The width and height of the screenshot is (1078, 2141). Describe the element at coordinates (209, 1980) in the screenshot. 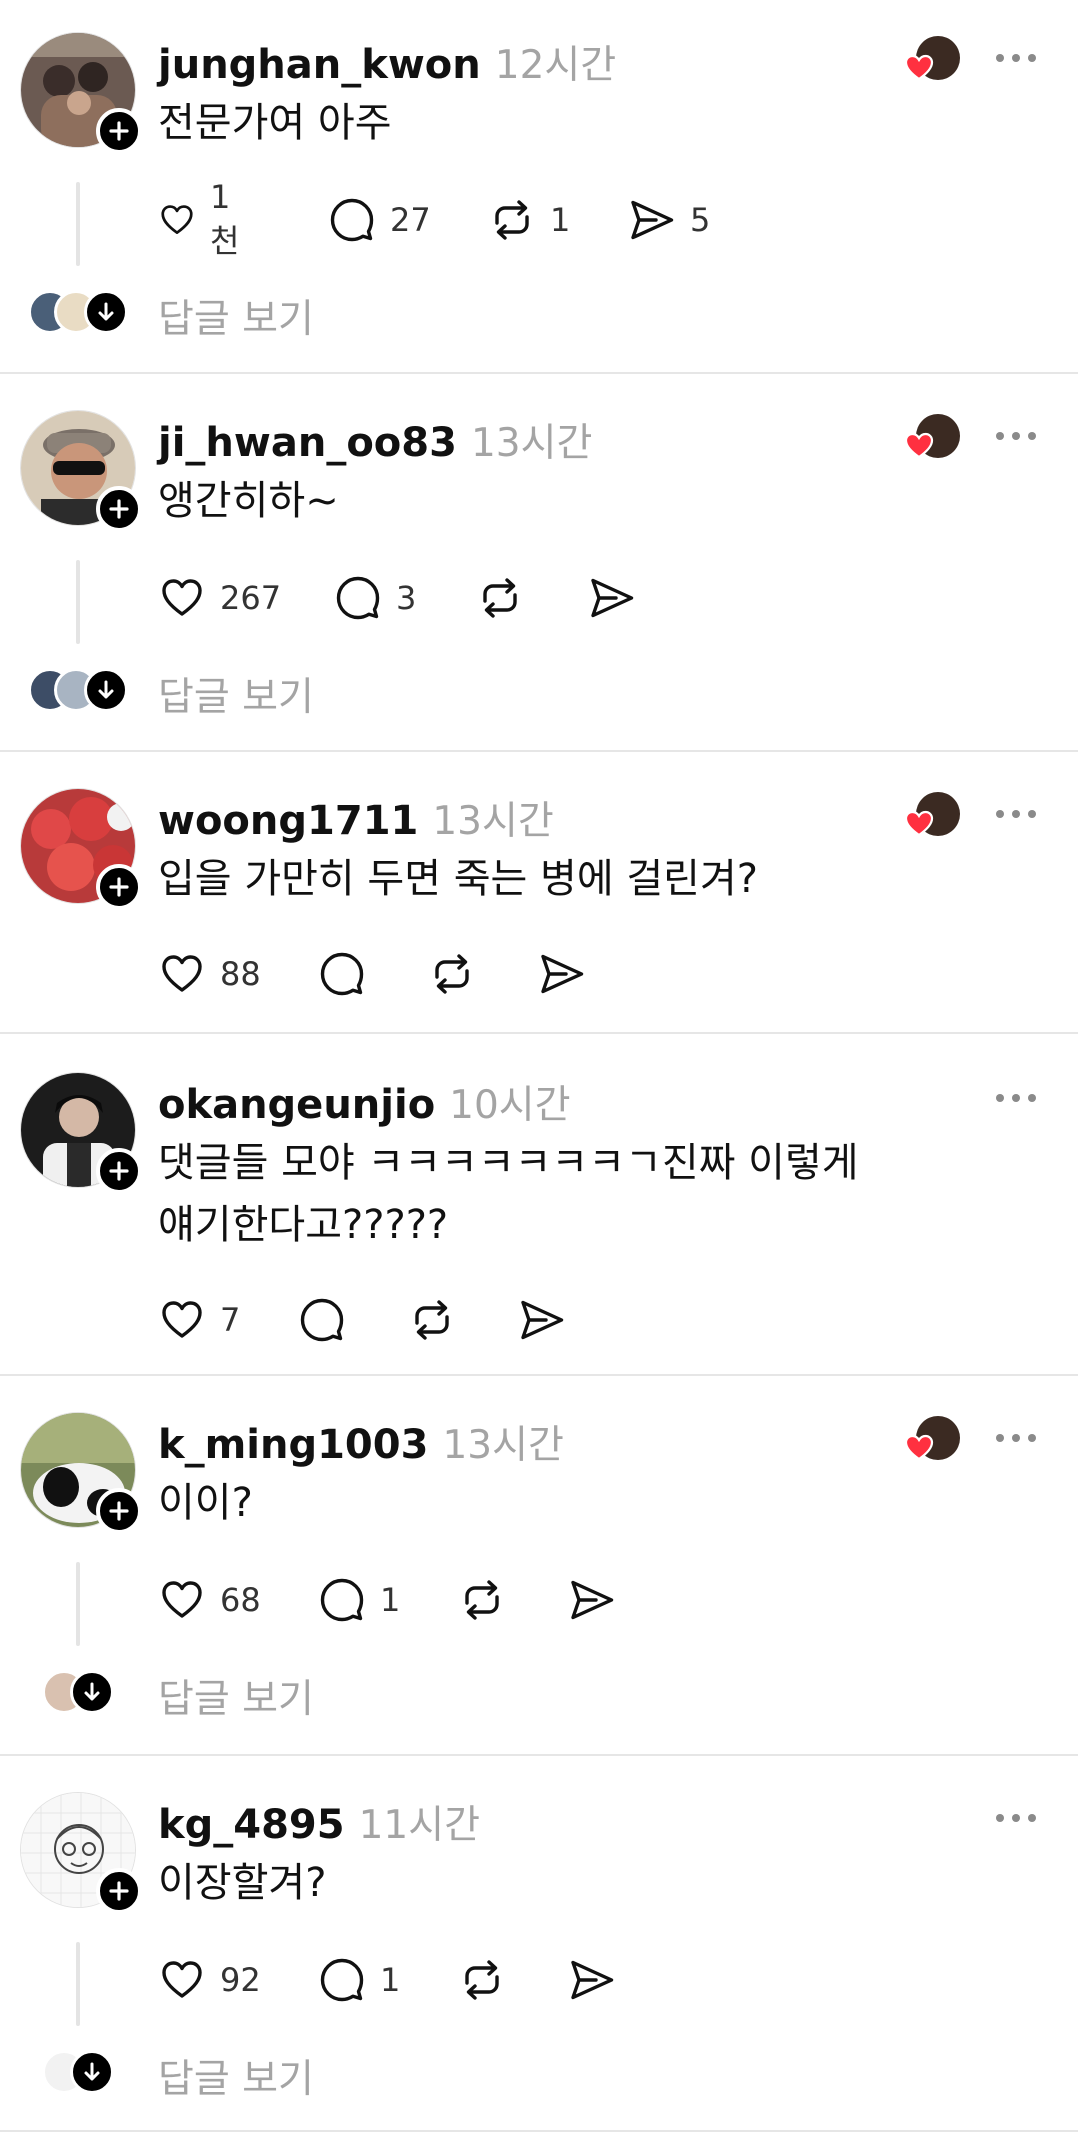

I see `like-button: 92` at that location.